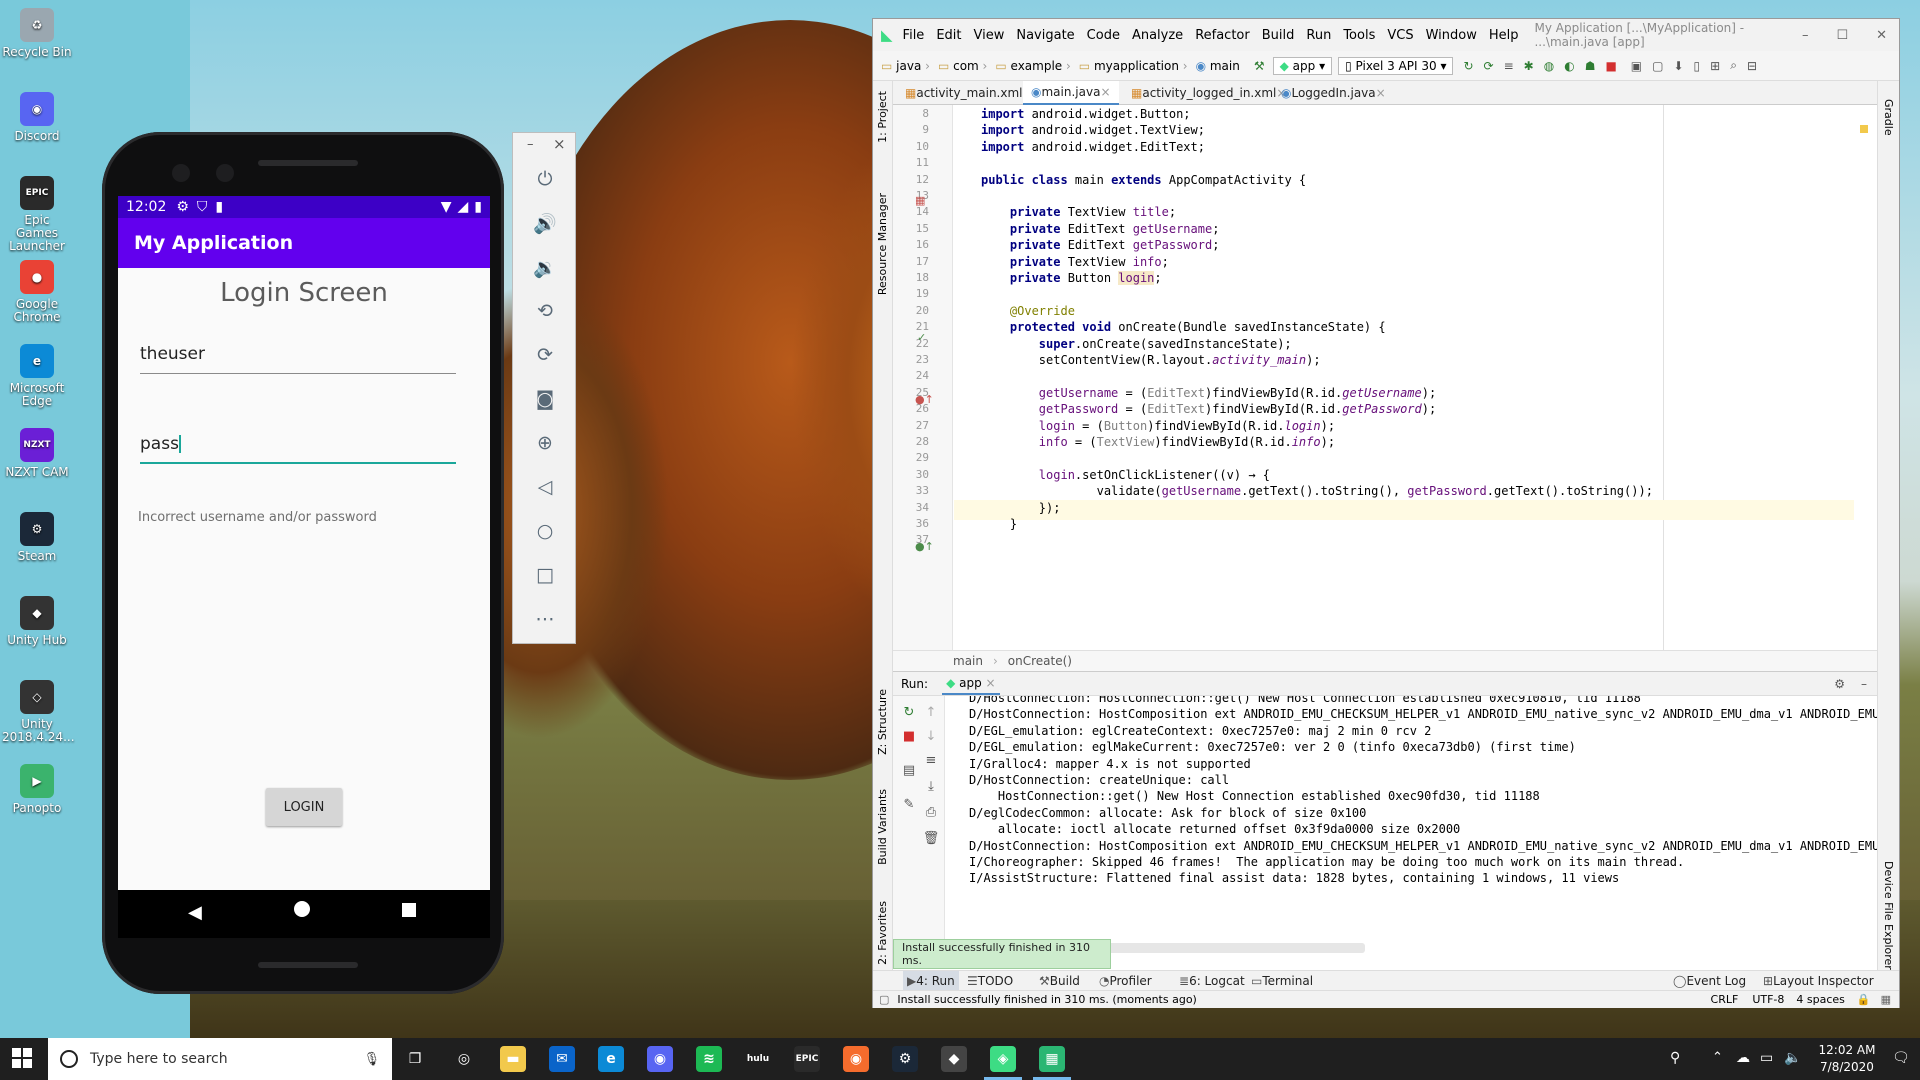  Describe the element at coordinates (545, 223) in the screenshot. I see `volume-up-icon: 🔊` at that location.